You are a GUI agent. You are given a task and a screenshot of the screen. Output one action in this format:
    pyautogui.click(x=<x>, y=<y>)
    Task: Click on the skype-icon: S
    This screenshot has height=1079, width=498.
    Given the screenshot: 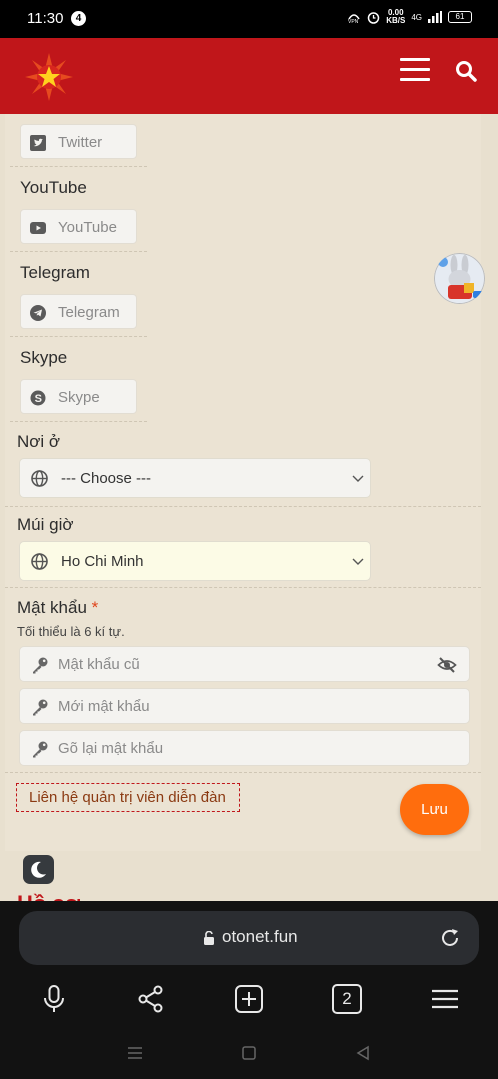 What is the action you would take?
    pyautogui.click(x=38, y=398)
    